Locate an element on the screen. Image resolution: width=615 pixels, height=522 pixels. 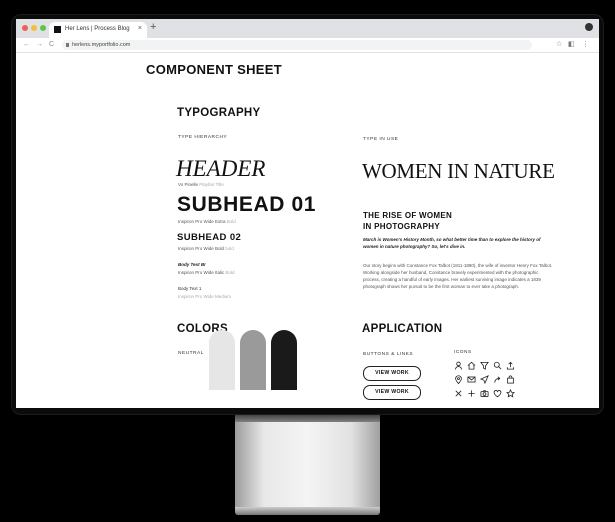
share-icon is located at coordinates (497, 379).